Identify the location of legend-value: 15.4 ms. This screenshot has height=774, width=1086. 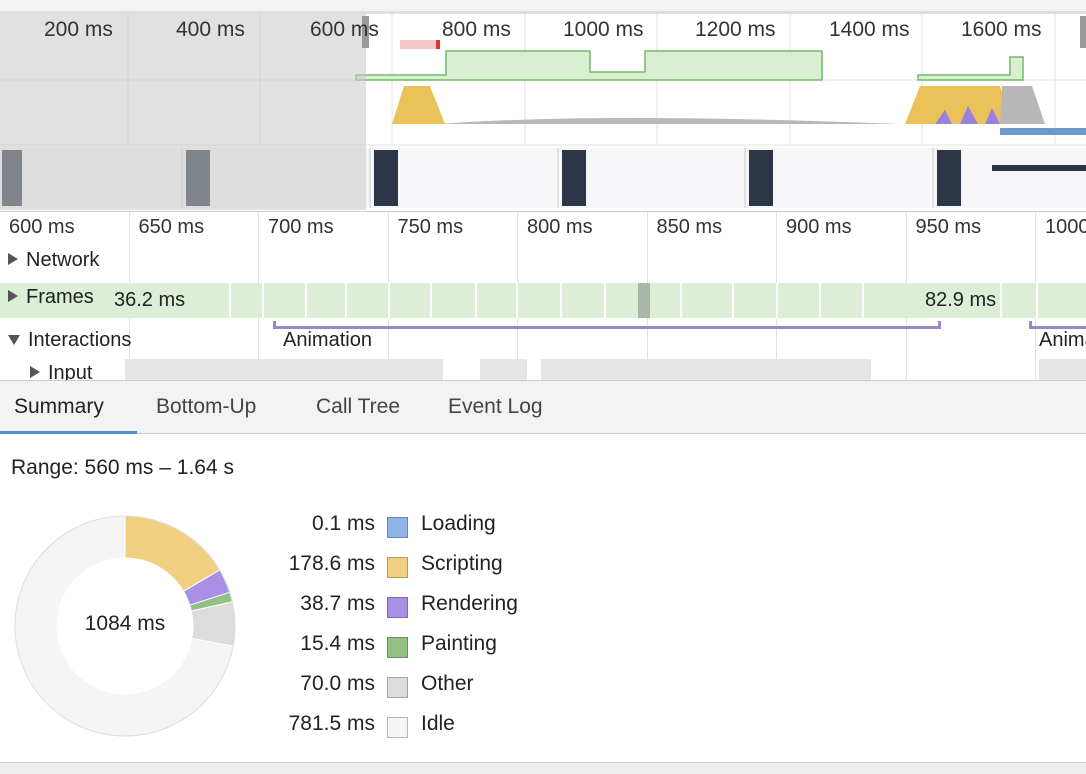
(337, 643).